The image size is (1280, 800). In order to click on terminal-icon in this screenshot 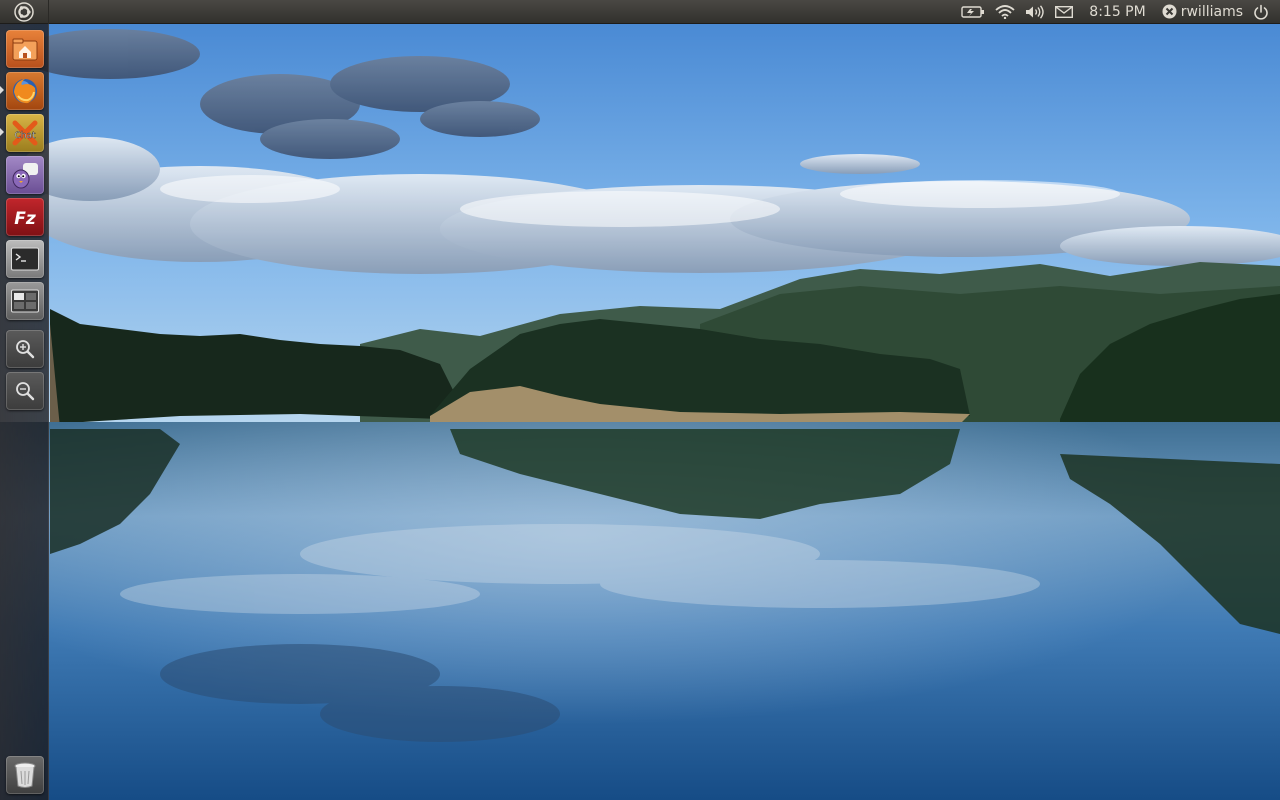, I will do `click(25, 259)`.